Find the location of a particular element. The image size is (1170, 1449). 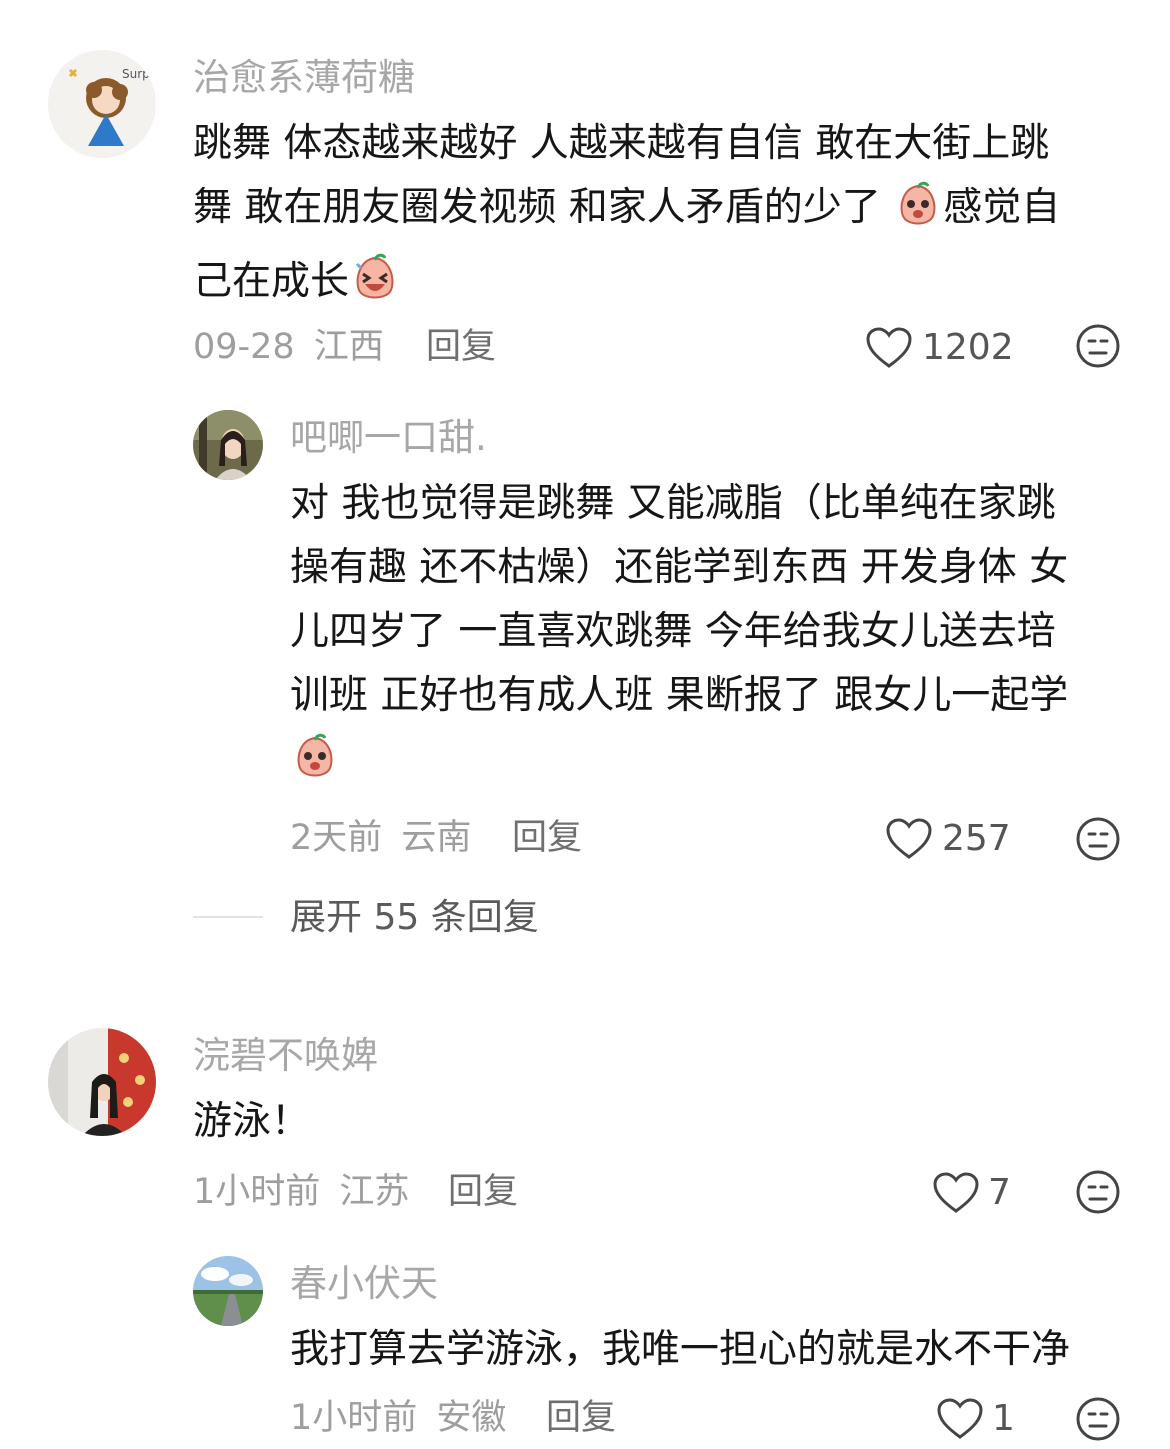

comment-text: 游泳！ is located at coordinates (252, 1121).